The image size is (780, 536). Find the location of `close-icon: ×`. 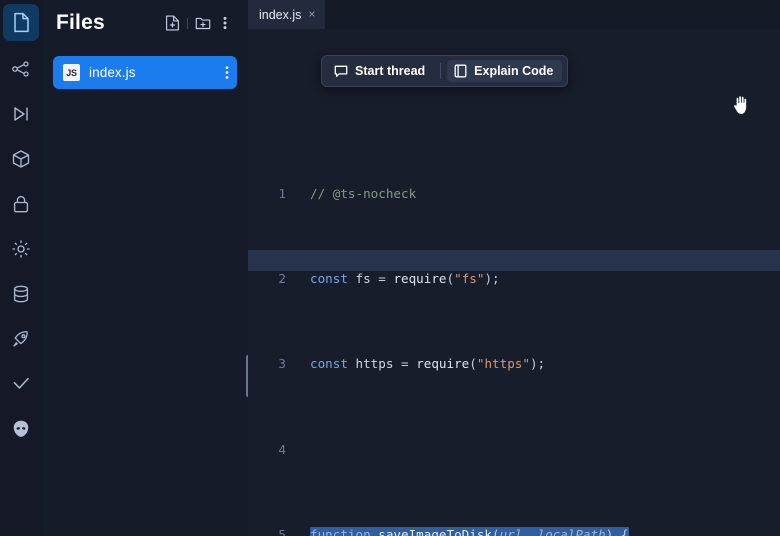

close-icon: × is located at coordinates (311, 14).